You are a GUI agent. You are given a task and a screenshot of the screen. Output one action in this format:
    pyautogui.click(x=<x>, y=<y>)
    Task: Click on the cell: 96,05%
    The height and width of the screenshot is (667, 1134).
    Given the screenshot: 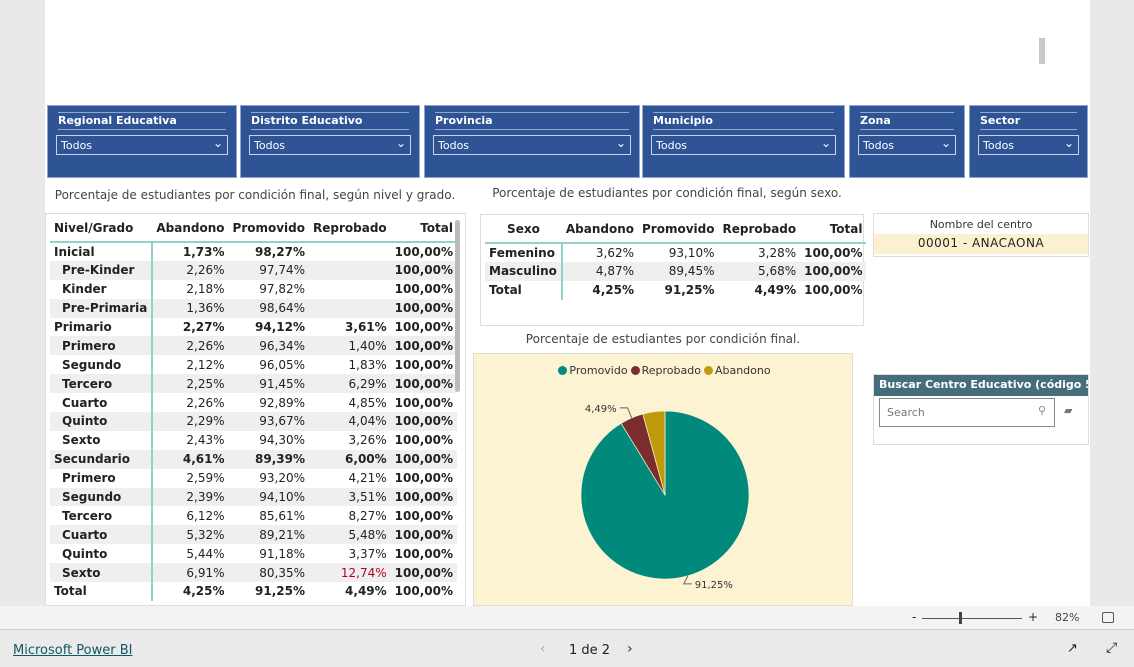 What is the action you would take?
    pyautogui.click(x=282, y=364)
    